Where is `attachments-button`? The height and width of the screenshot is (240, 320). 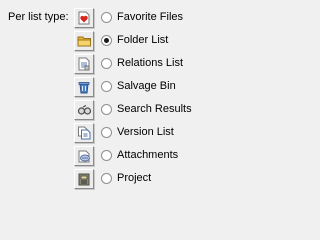
attachments-button is located at coordinates (84, 155).